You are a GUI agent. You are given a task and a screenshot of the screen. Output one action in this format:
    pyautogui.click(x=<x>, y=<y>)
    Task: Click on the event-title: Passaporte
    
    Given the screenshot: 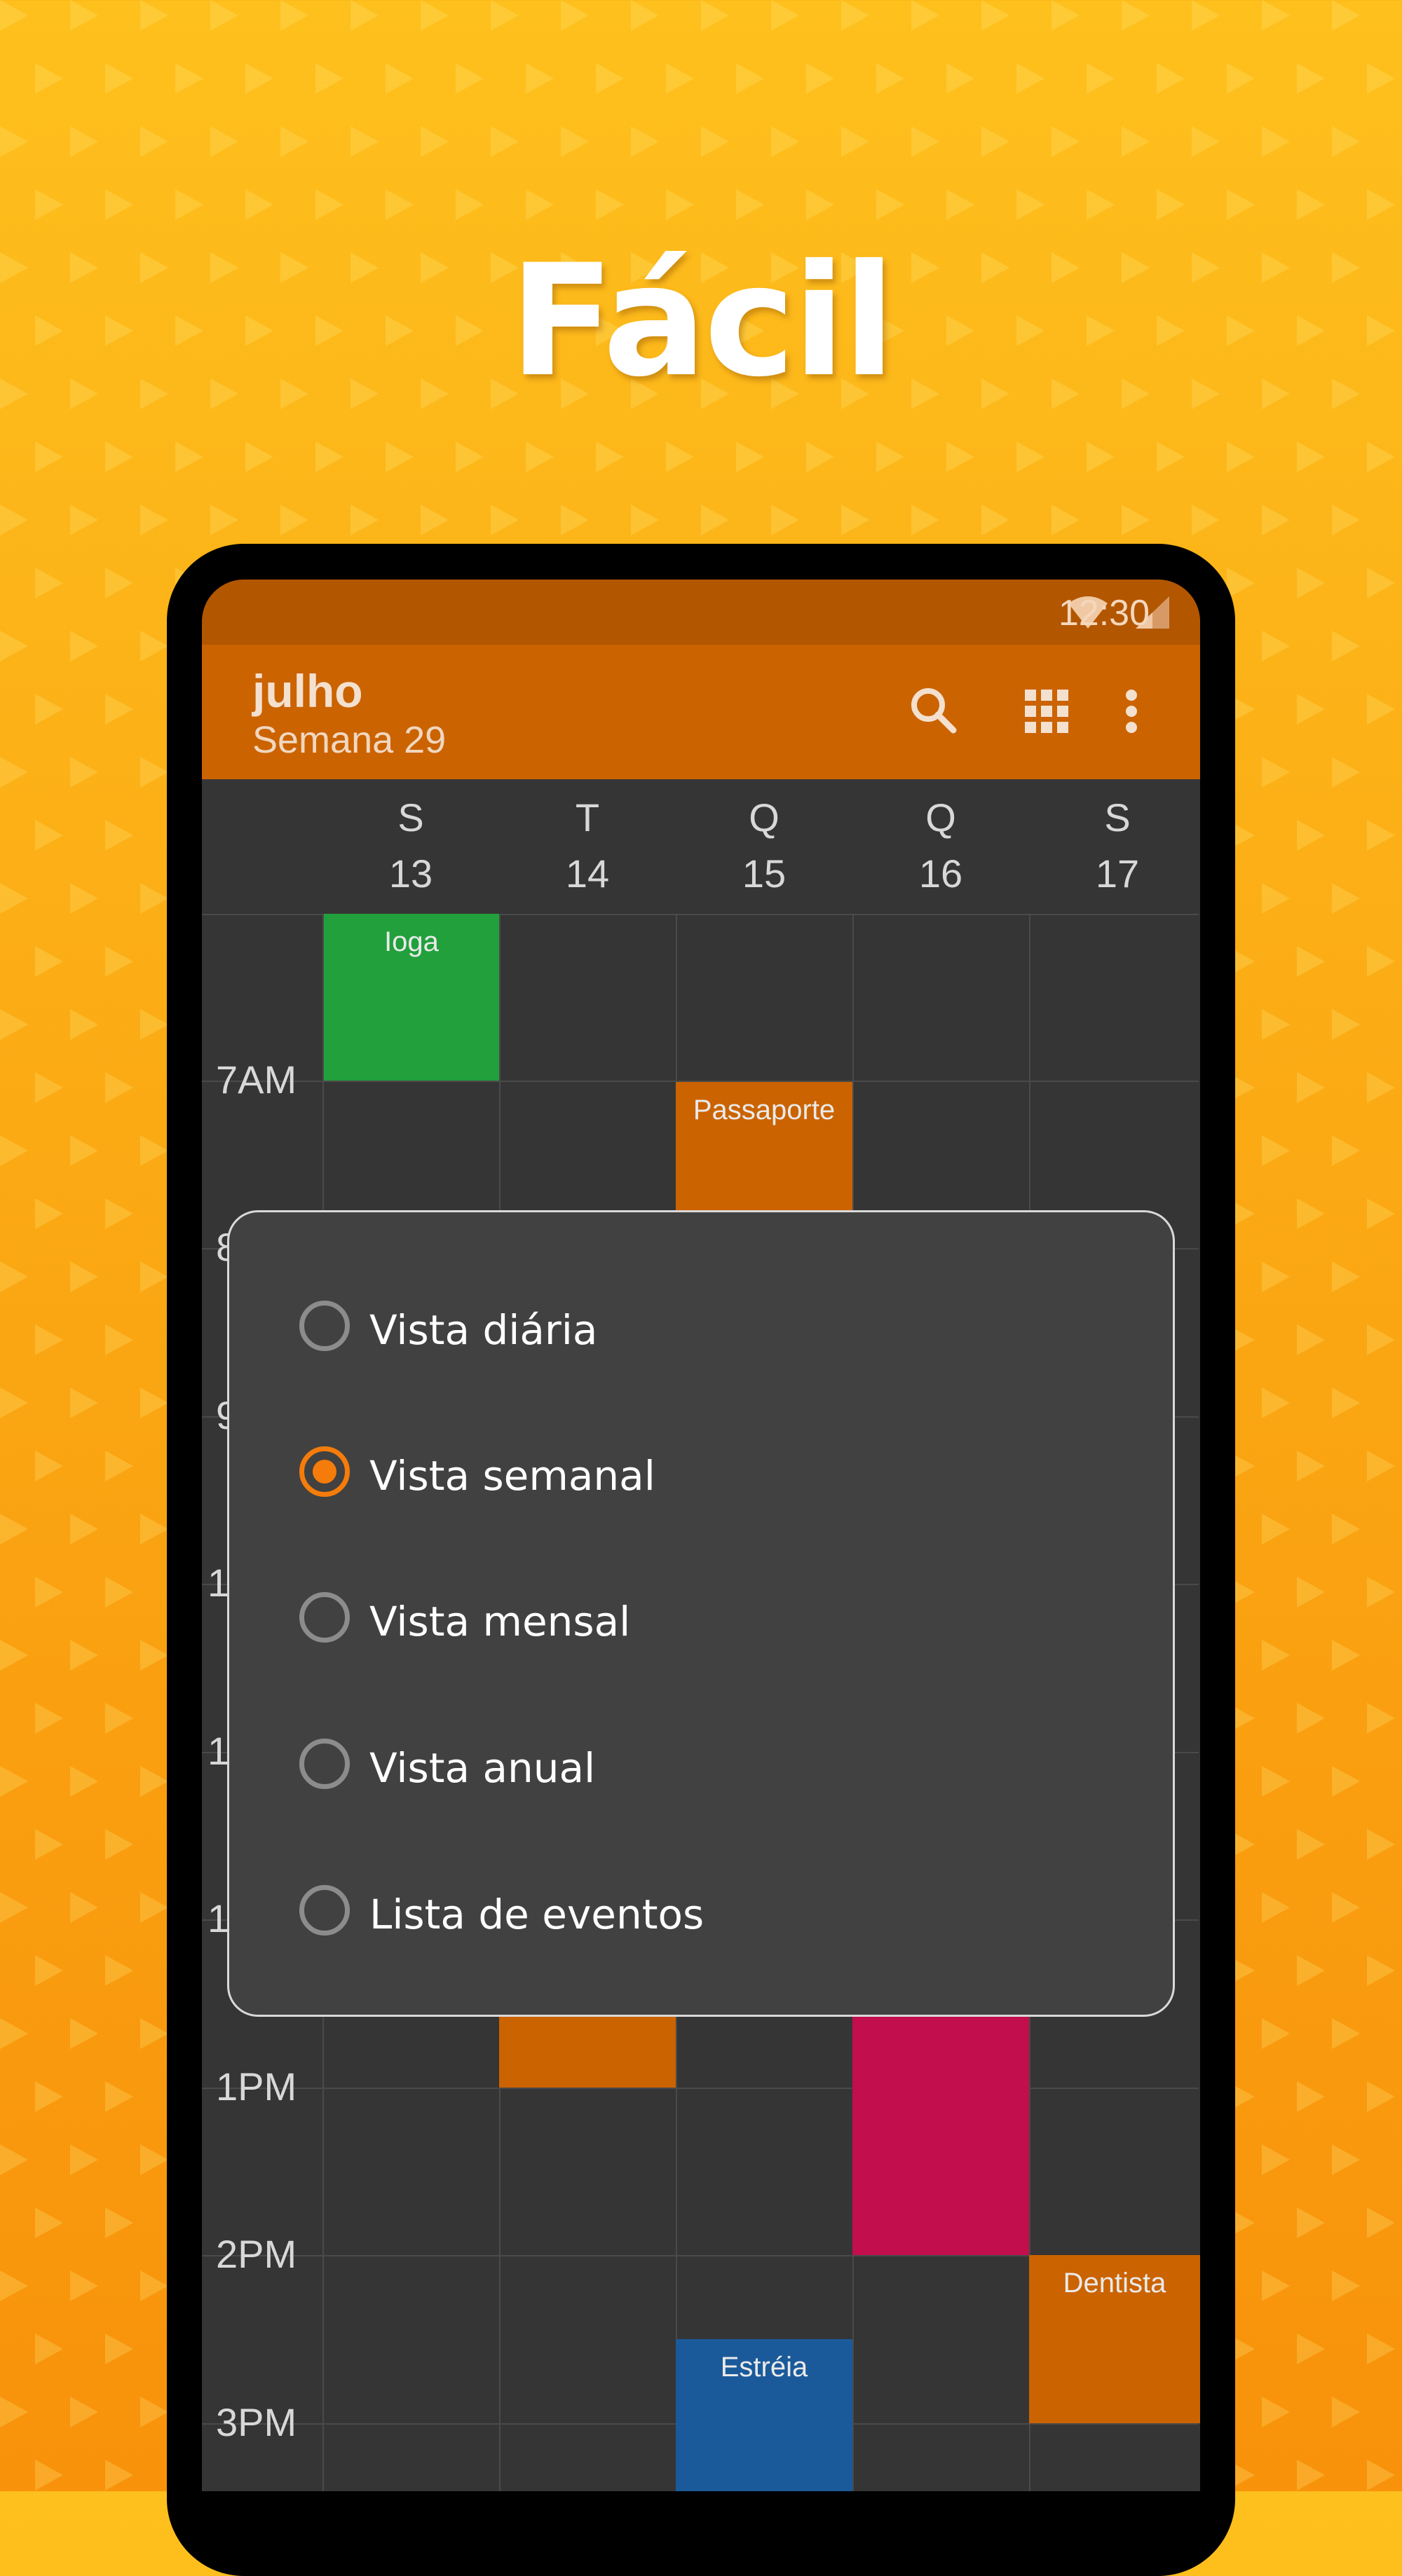 What is the action you would take?
    pyautogui.click(x=764, y=1110)
    